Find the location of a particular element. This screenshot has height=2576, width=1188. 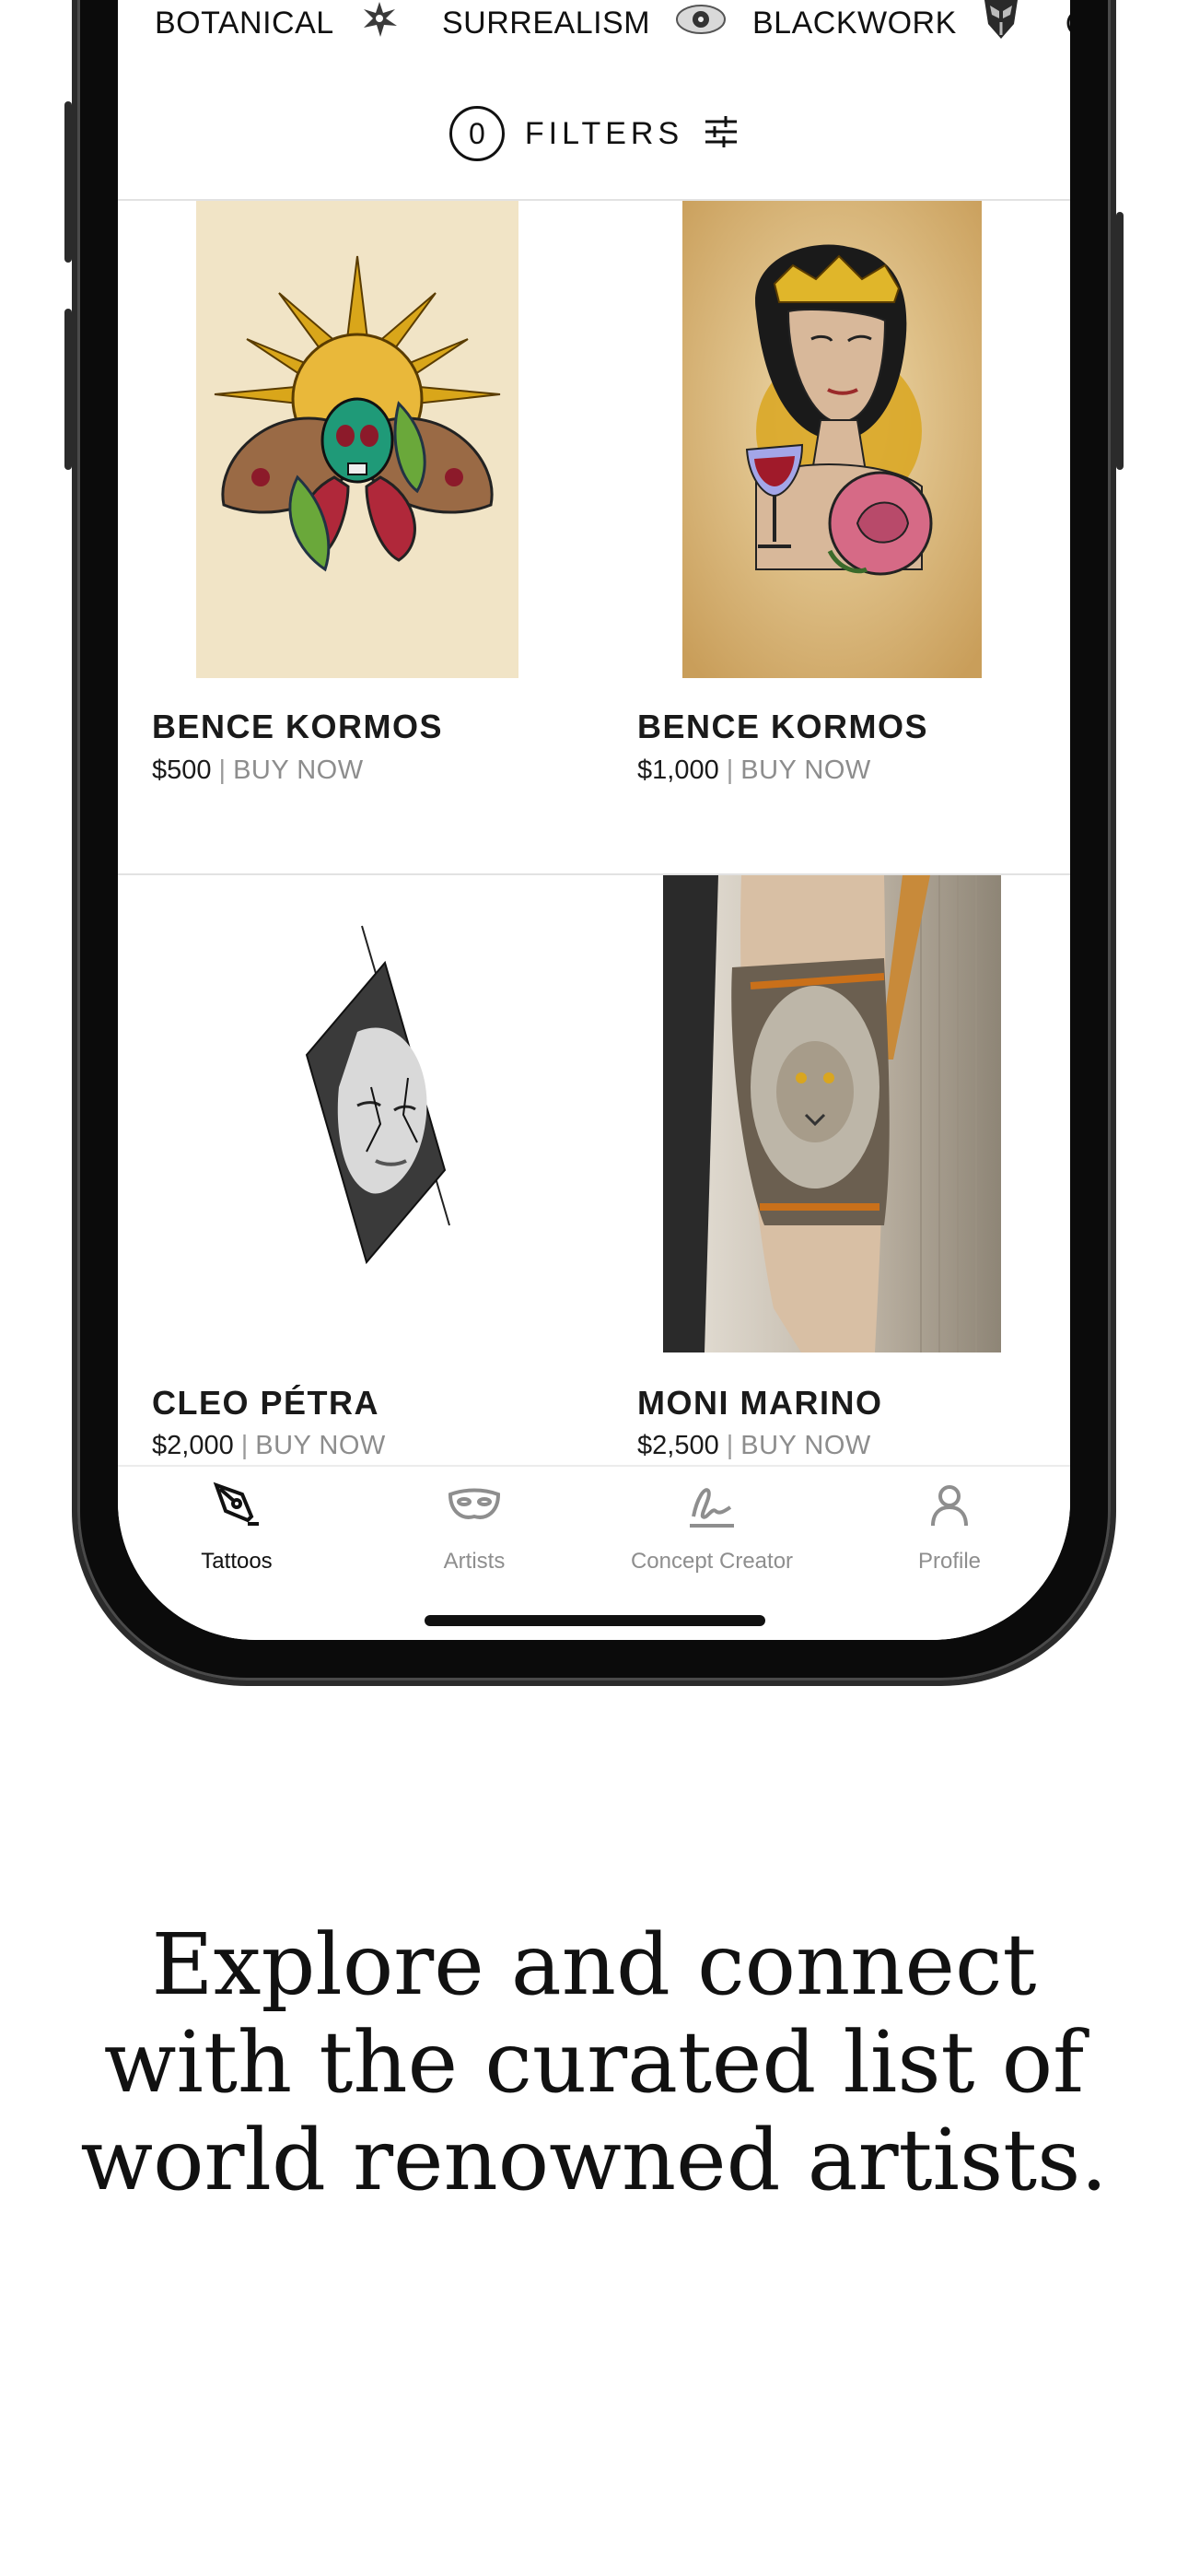

botanical-flower-icon is located at coordinates (379, 24).